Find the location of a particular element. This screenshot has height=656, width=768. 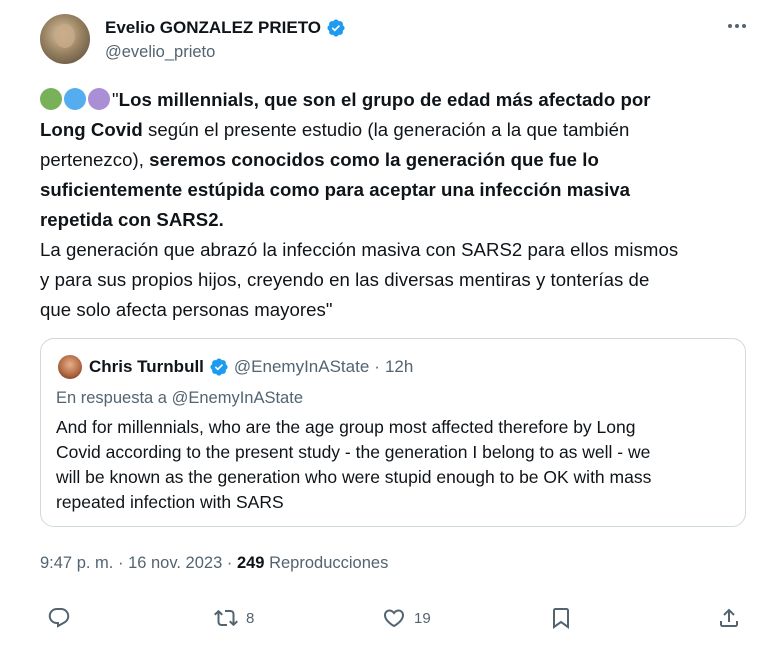

views-label: Reproducciones is located at coordinates (329, 563).